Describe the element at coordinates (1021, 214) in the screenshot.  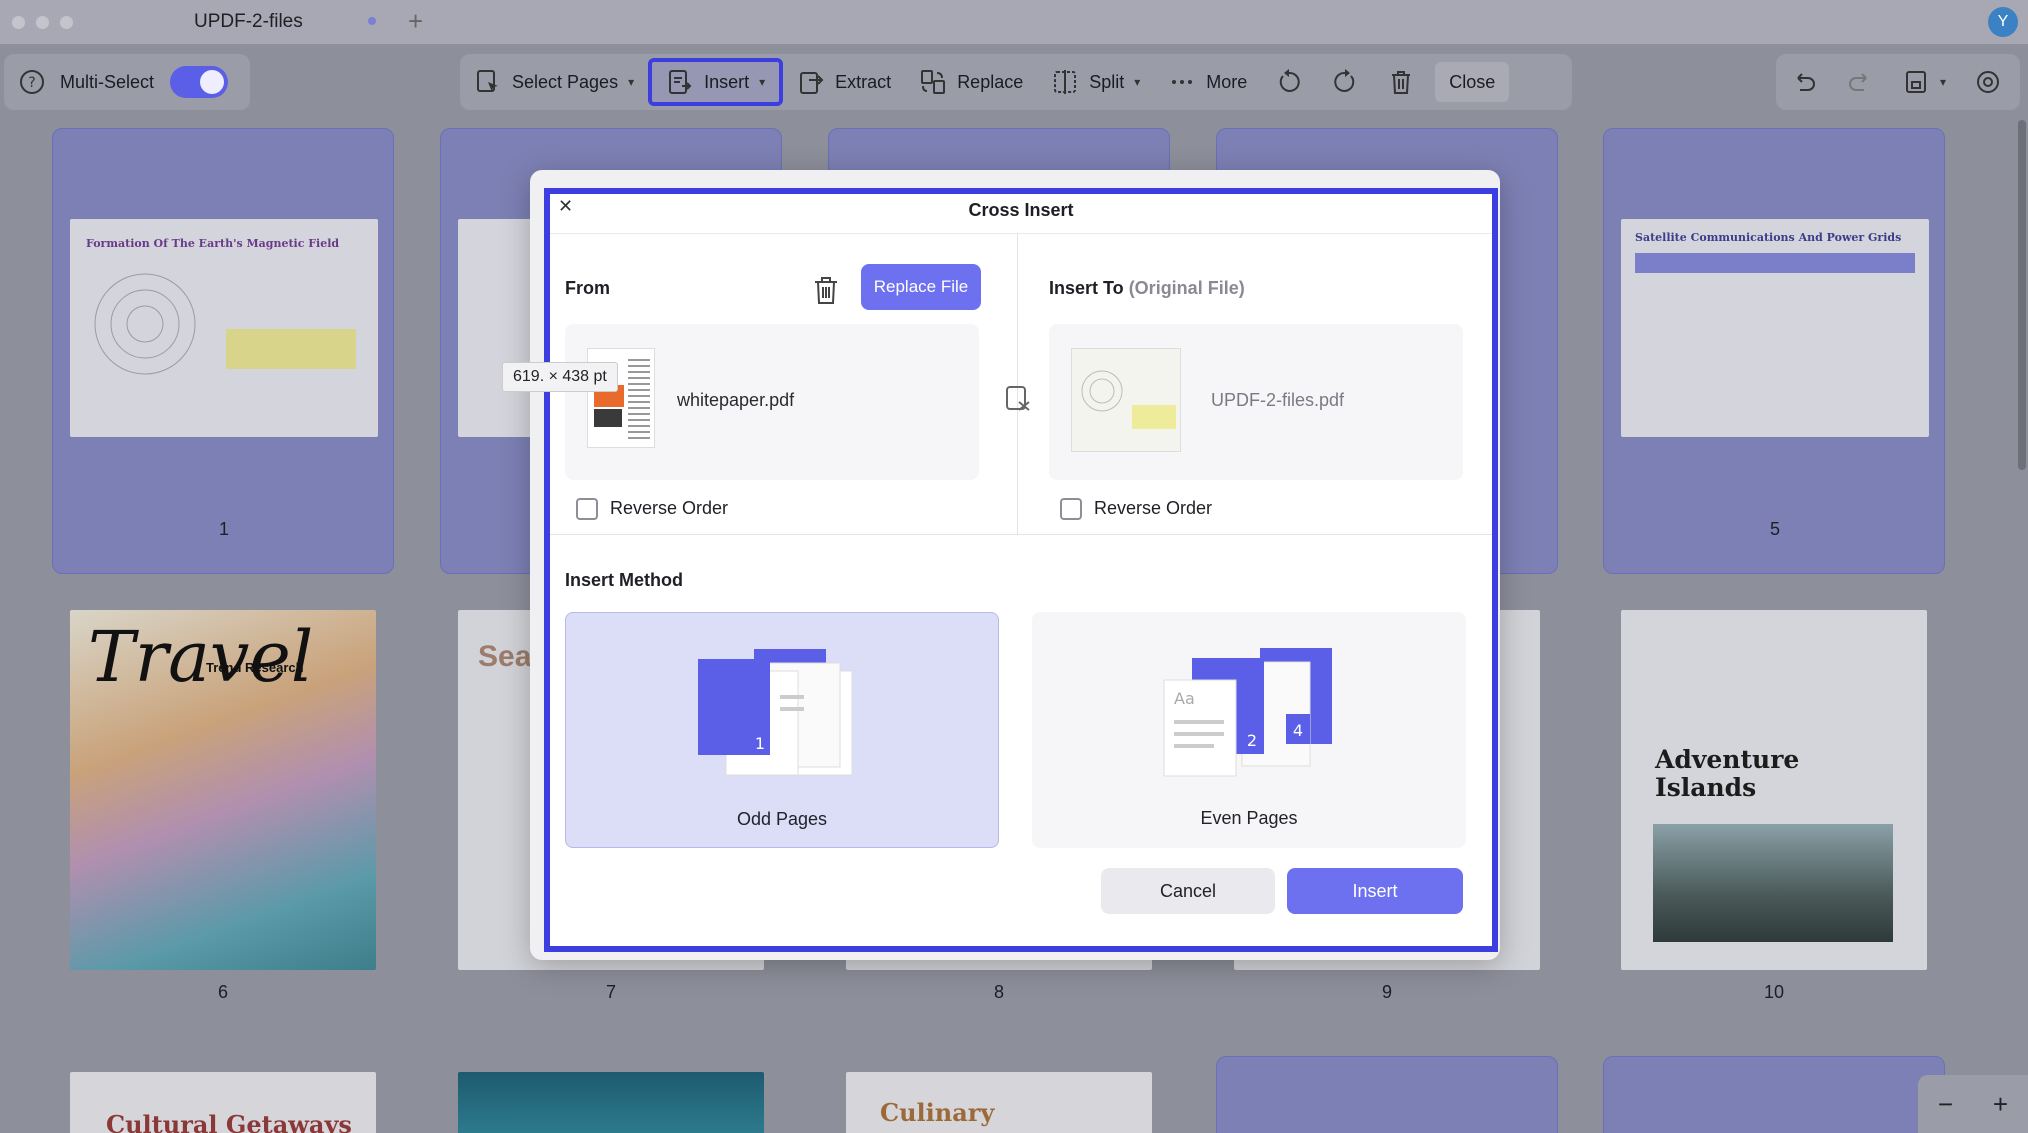
I see `dialog-title: Cross Insert` at that location.